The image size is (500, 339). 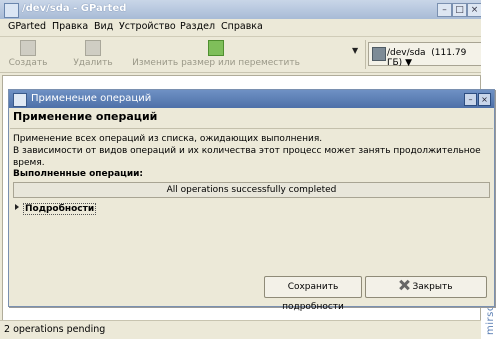 What do you see at coordinates (216, 48) in the screenshot?
I see `resize-arrow-icon` at bounding box center [216, 48].